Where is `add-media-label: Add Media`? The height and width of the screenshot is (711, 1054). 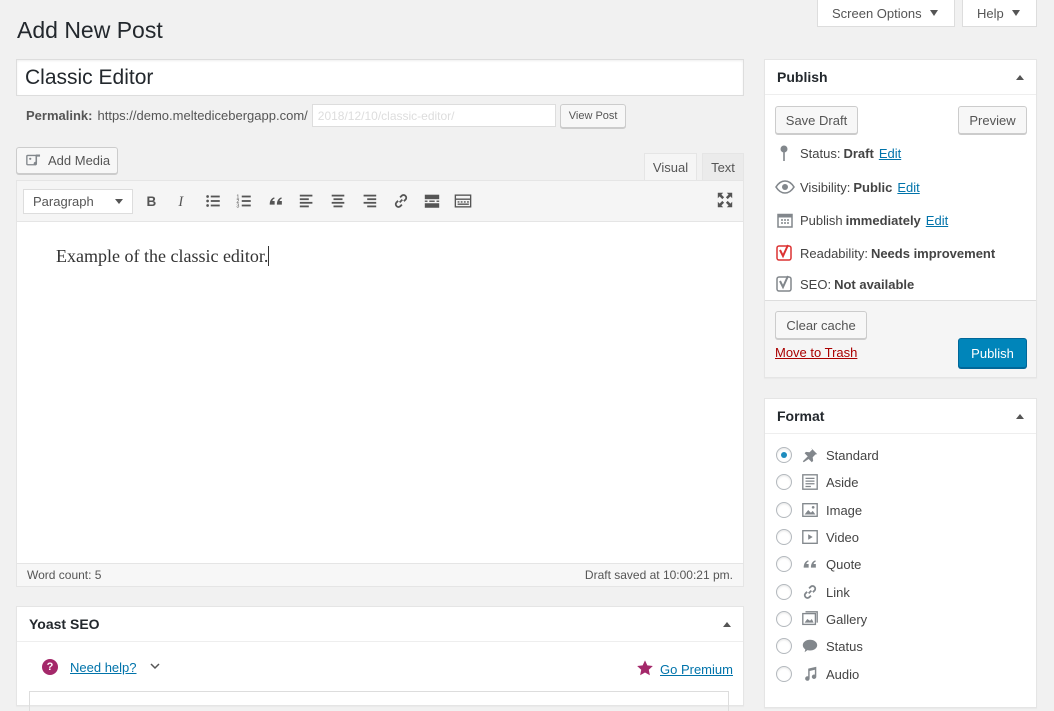
add-media-label: Add Media is located at coordinates (79, 160).